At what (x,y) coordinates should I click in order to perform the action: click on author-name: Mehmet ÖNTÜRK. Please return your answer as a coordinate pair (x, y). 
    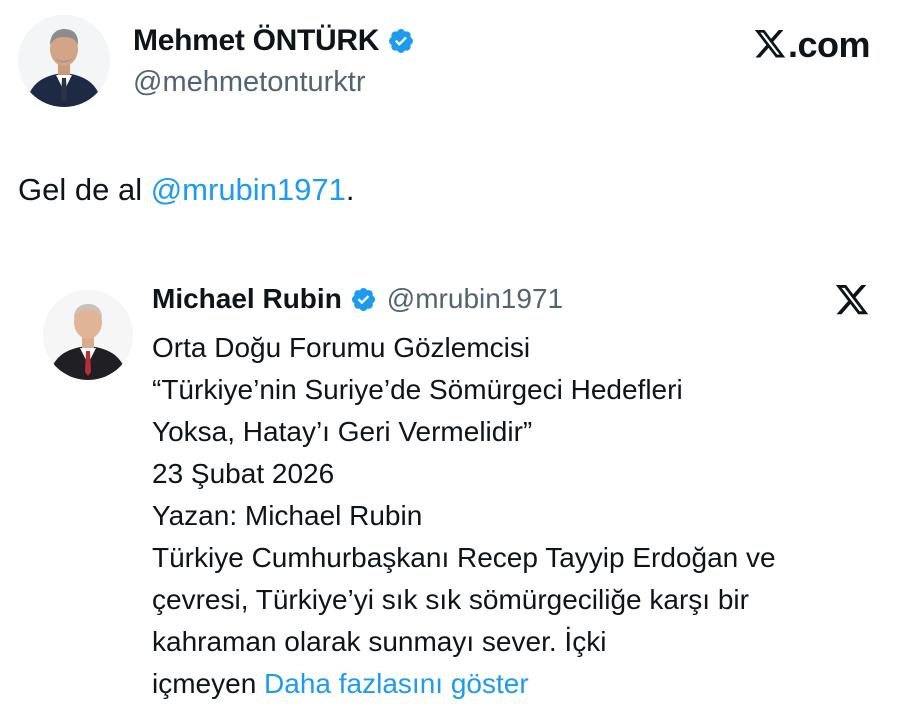
    Looking at the image, I should click on (256, 41).